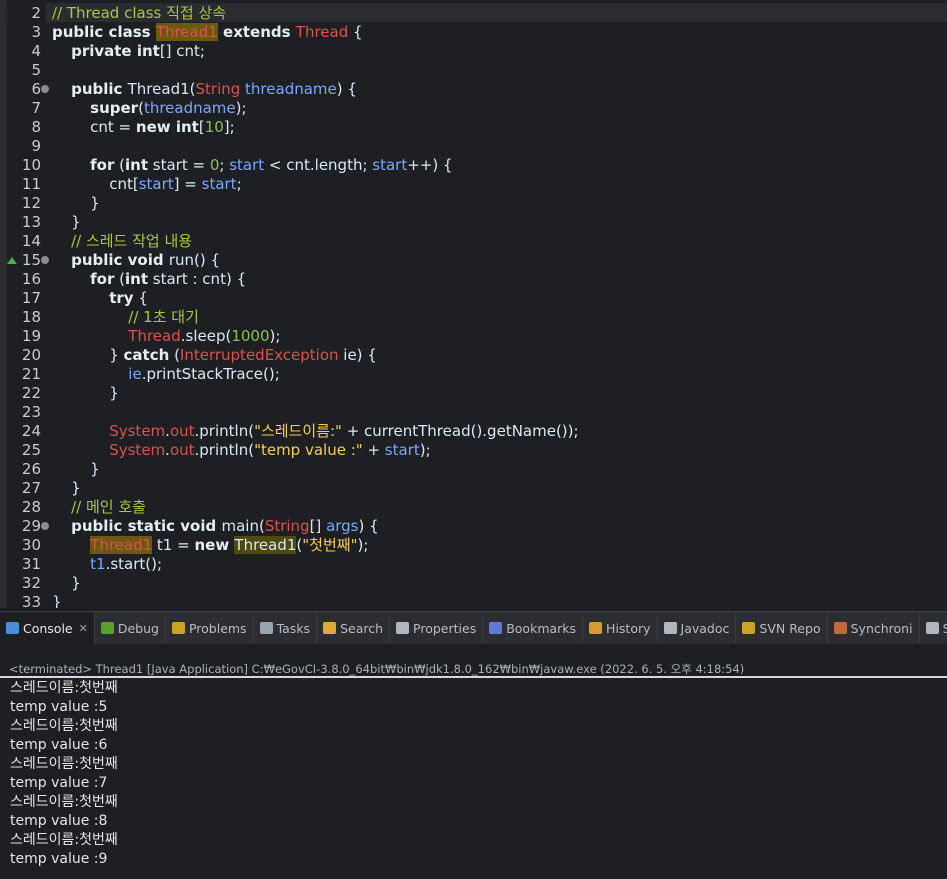 The height and width of the screenshot is (879, 947). What do you see at coordinates (496, 355) in the screenshot?
I see `code-line: } catch (InterruptedException ie) {` at bounding box center [496, 355].